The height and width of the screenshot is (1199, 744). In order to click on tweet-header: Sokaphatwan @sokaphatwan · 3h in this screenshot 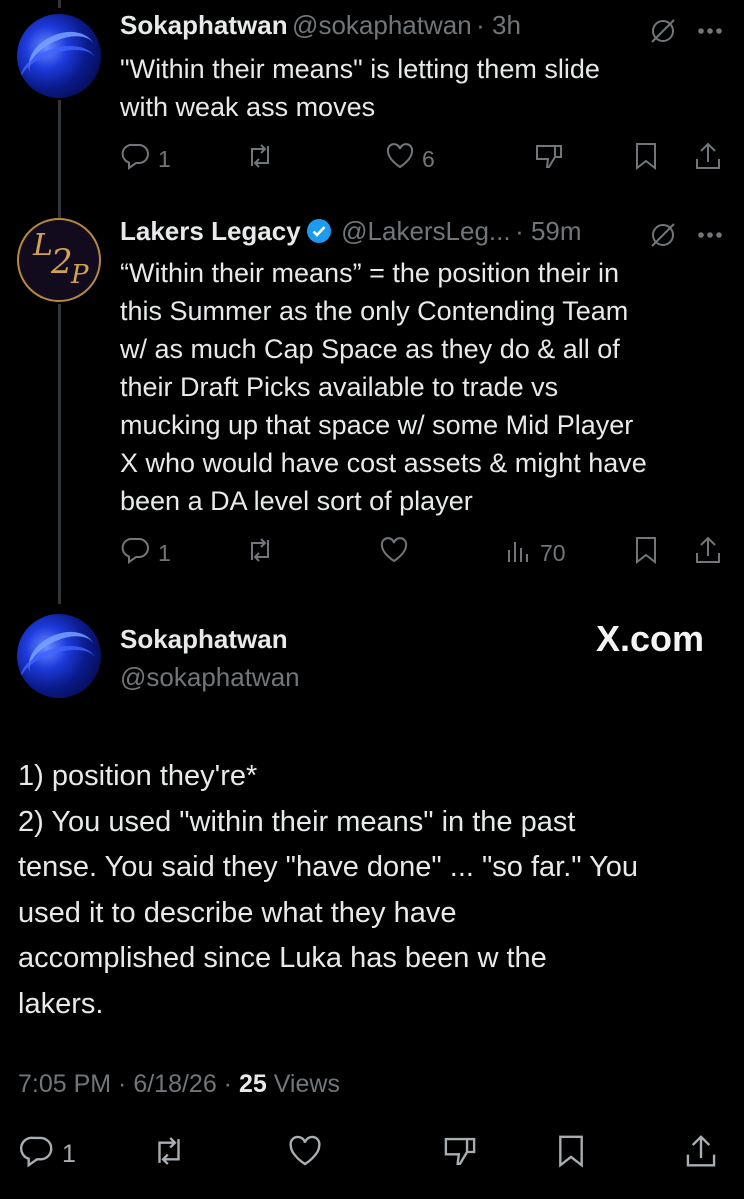, I will do `click(320, 25)`.